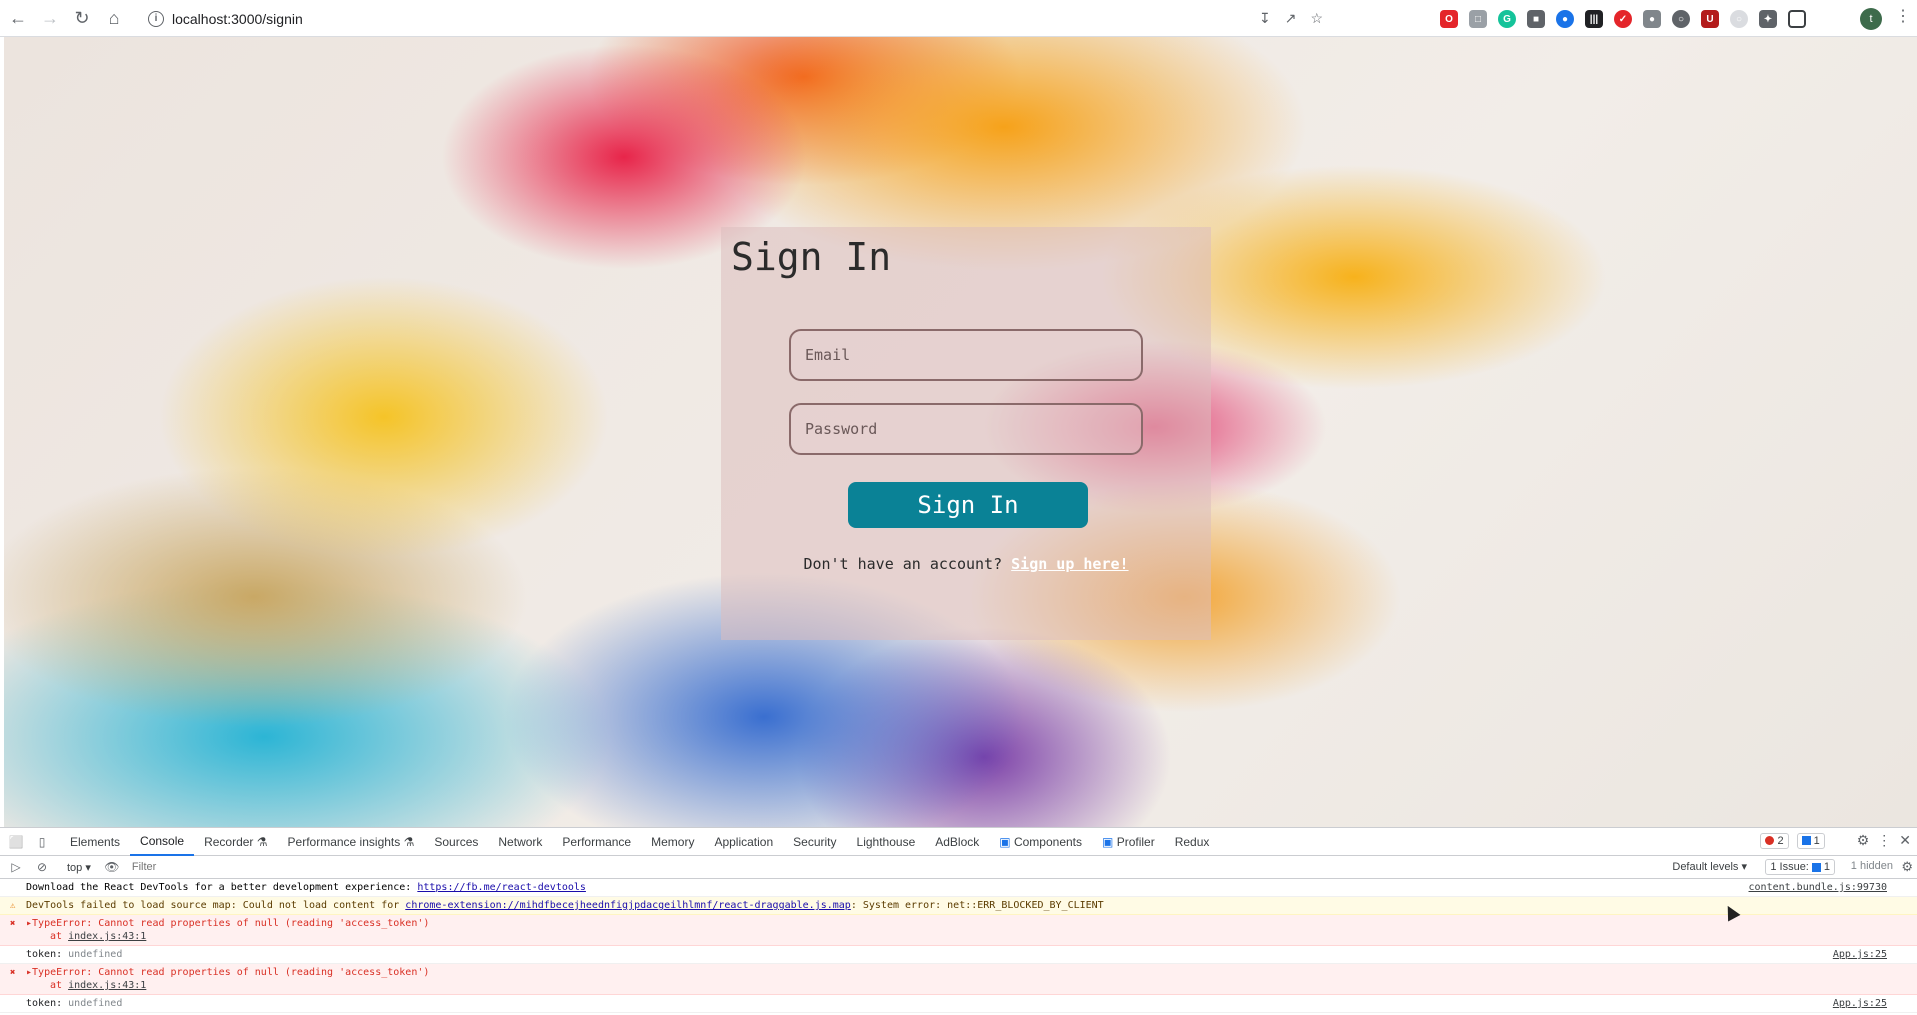  Describe the element at coordinates (18, 18) in the screenshot. I see `back-icon: ←` at that location.